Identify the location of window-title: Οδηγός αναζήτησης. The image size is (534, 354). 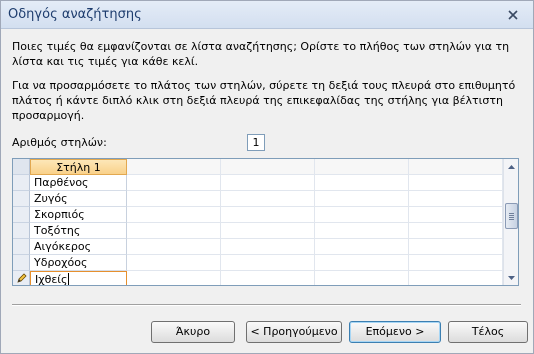
(75, 14).